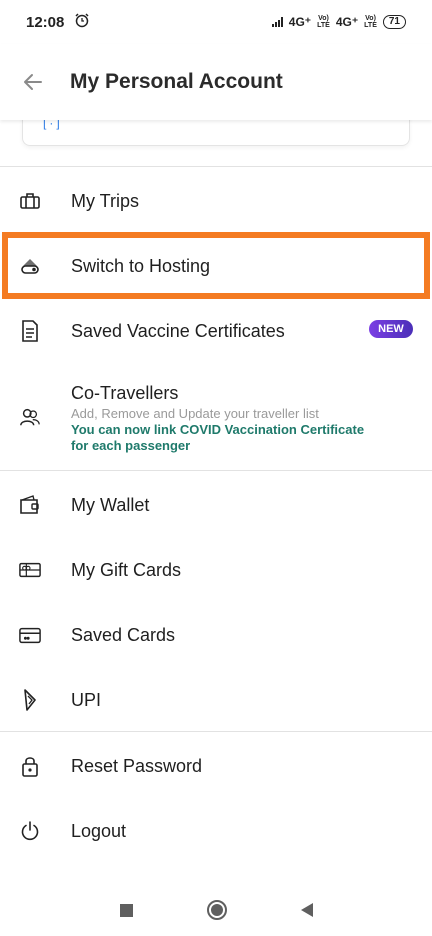 The height and width of the screenshot is (936, 432). Describe the element at coordinates (216, 831) in the screenshot. I see `menu-item-logout: Logout` at that location.